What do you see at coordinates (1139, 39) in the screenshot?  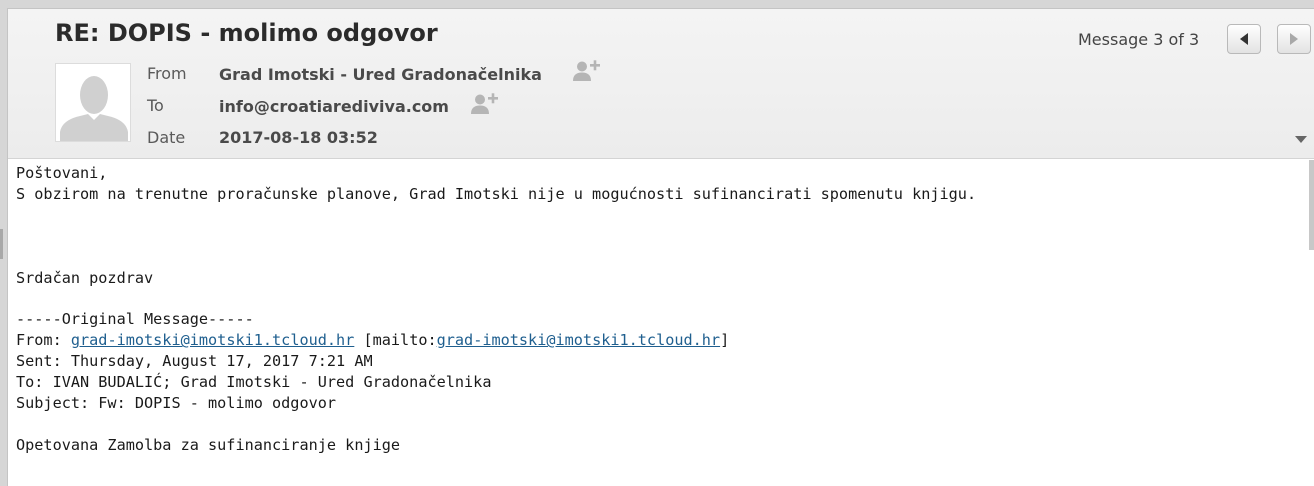 I see `message-counter: Message 3 of 3` at bounding box center [1139, 39].